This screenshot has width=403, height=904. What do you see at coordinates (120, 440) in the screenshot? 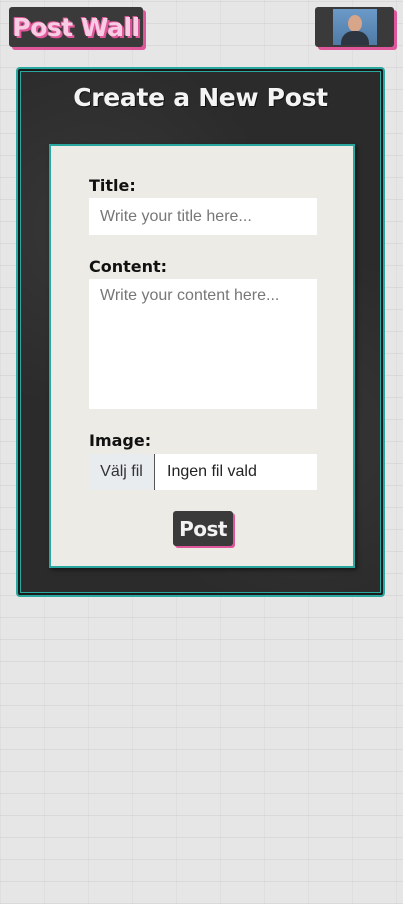
I see `image-label: Image:` at bounding box center [120, 440].